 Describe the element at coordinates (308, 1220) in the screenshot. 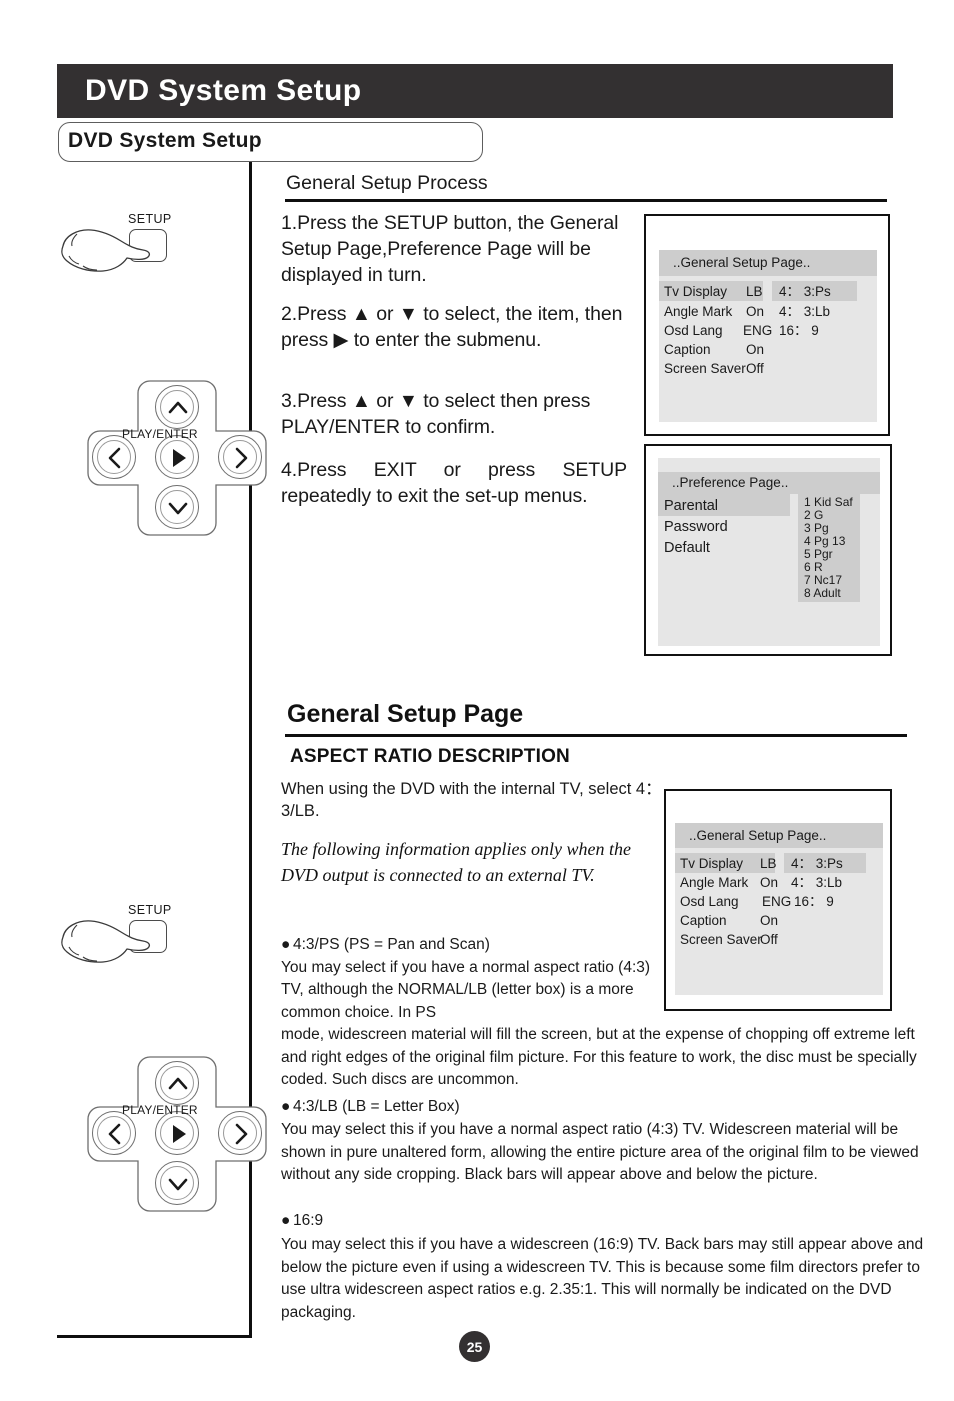

I see `aspect-169-bullet: 16:9` at that location.